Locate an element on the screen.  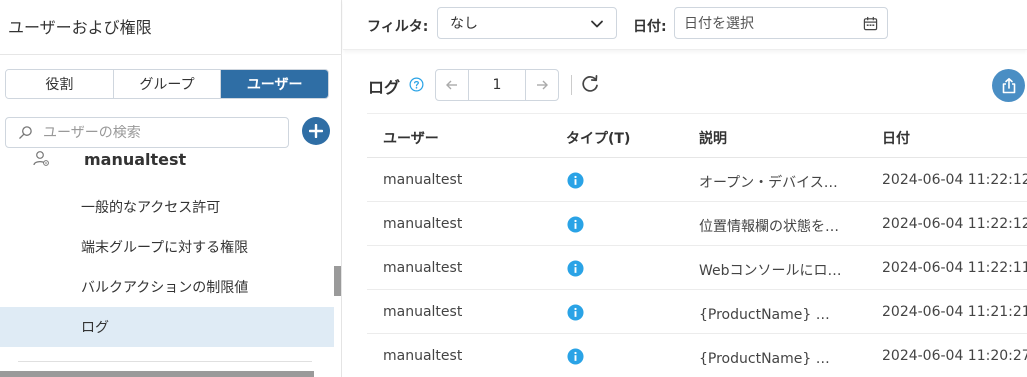
export-button is located at coordinates (1008, 85).